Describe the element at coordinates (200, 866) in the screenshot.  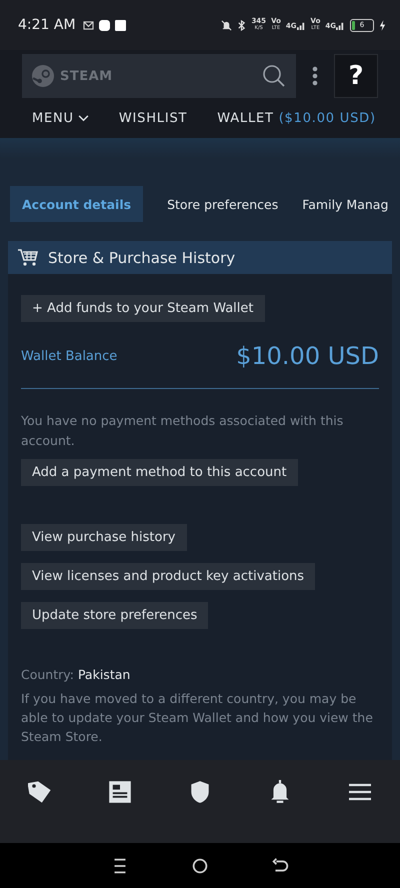
I see `home-icon` at that location.